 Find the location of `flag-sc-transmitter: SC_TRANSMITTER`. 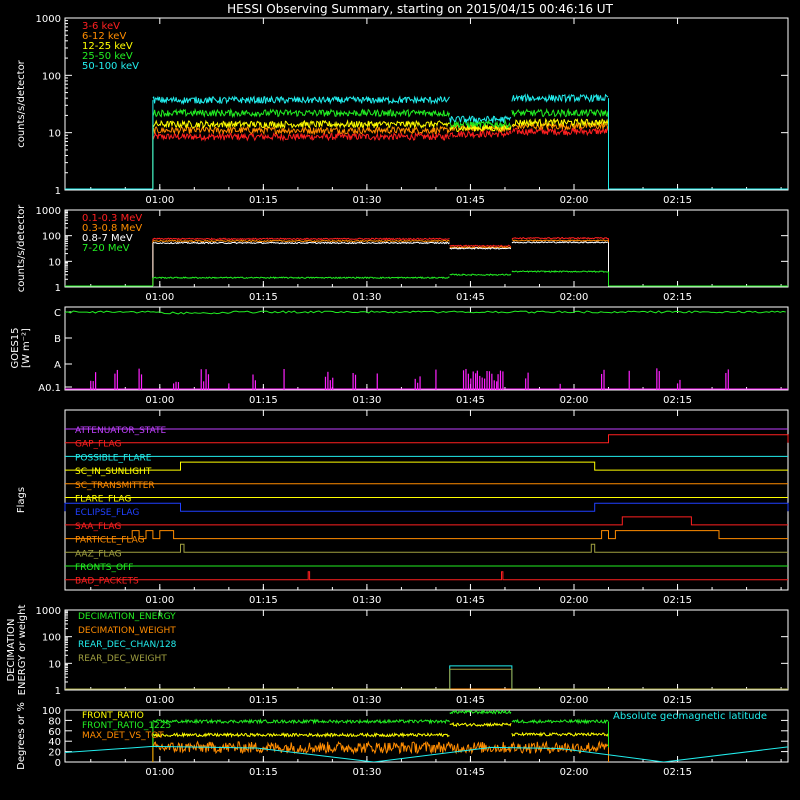

flag-sc-transmitter: SC_TRANSMITTER is located at coordinates (426, 486).